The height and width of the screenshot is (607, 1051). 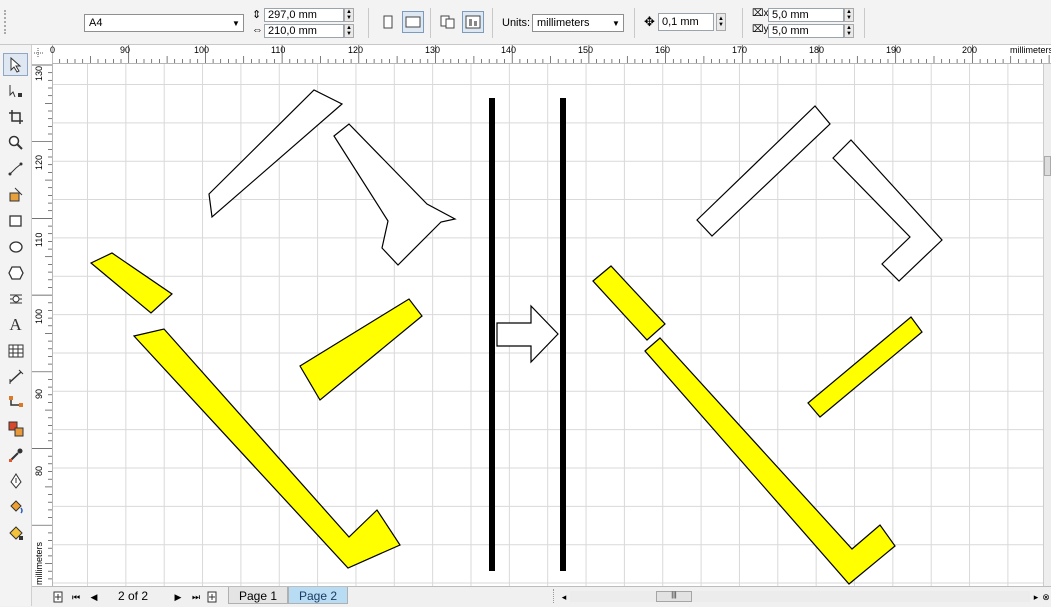 I want to click on outline-tool, so click(x=15, y=480).